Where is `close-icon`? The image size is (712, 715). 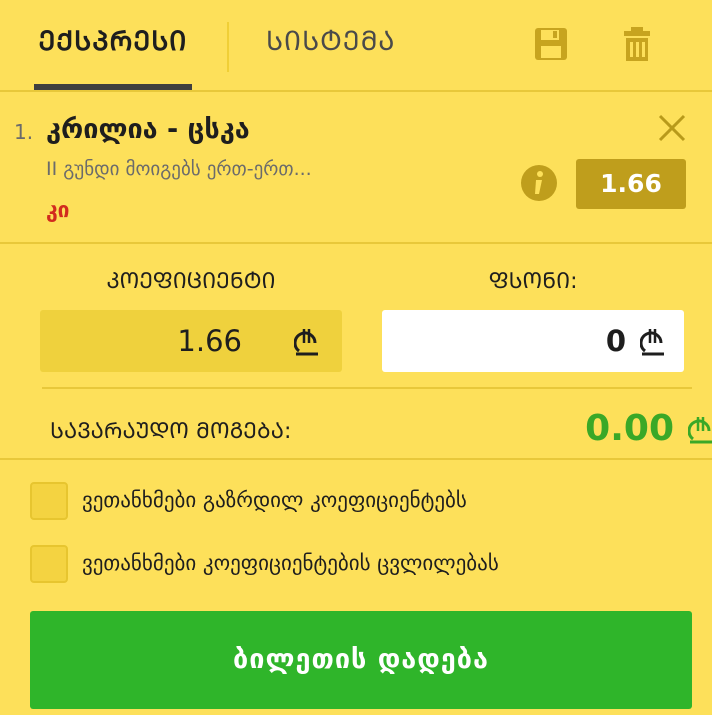 close-icon is located at coordinates (672, 128).